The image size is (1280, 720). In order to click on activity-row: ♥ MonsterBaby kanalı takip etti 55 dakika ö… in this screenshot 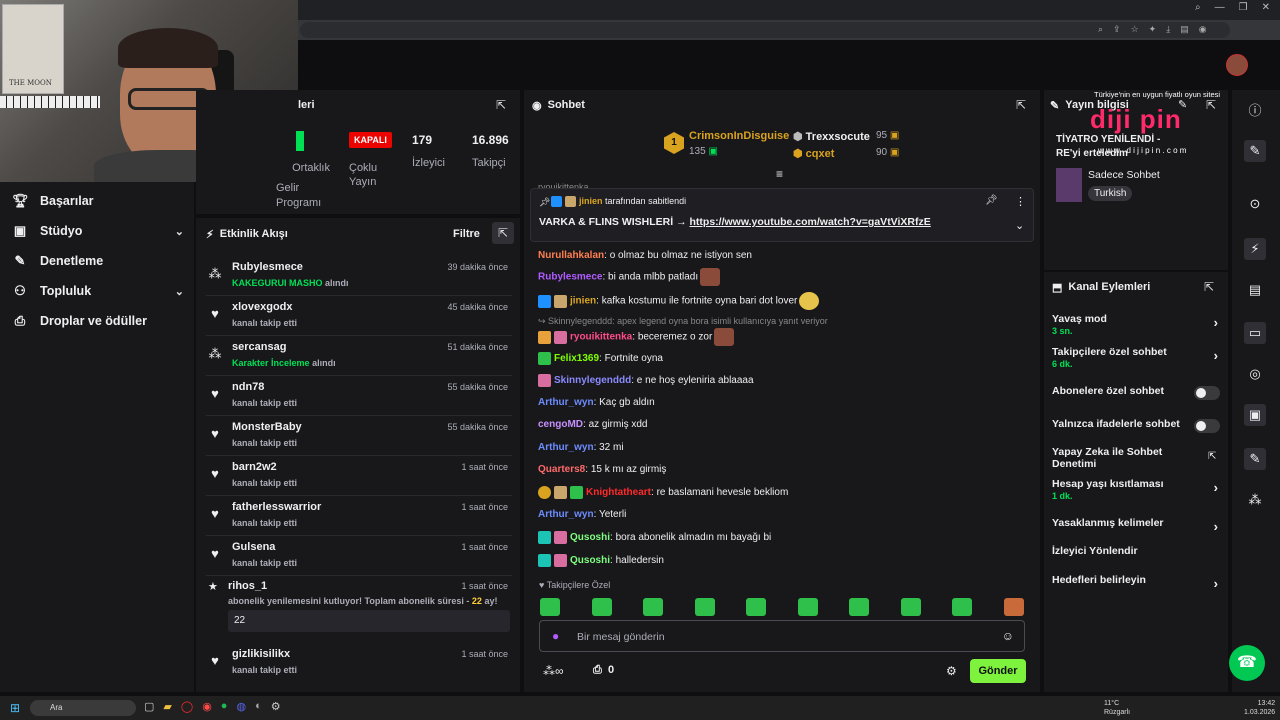, I will do `click(359, 437)`.